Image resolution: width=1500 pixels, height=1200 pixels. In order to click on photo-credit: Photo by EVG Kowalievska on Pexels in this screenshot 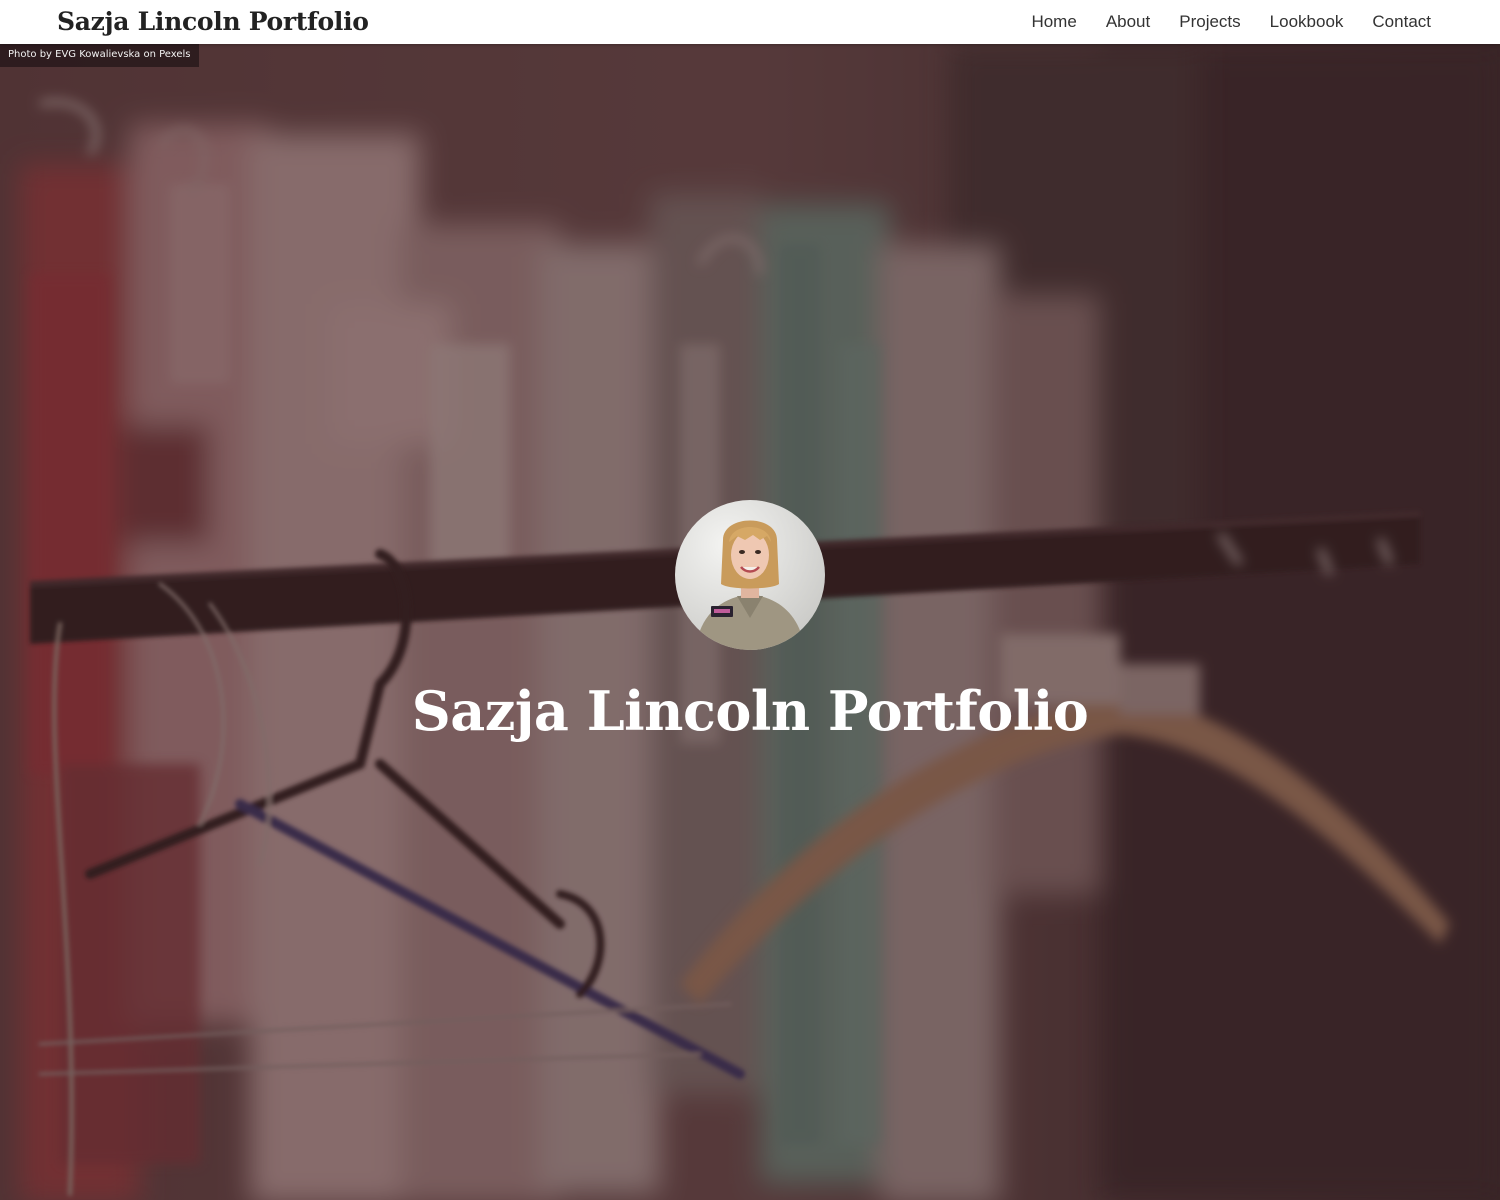, I will do `click(99, 55)`.